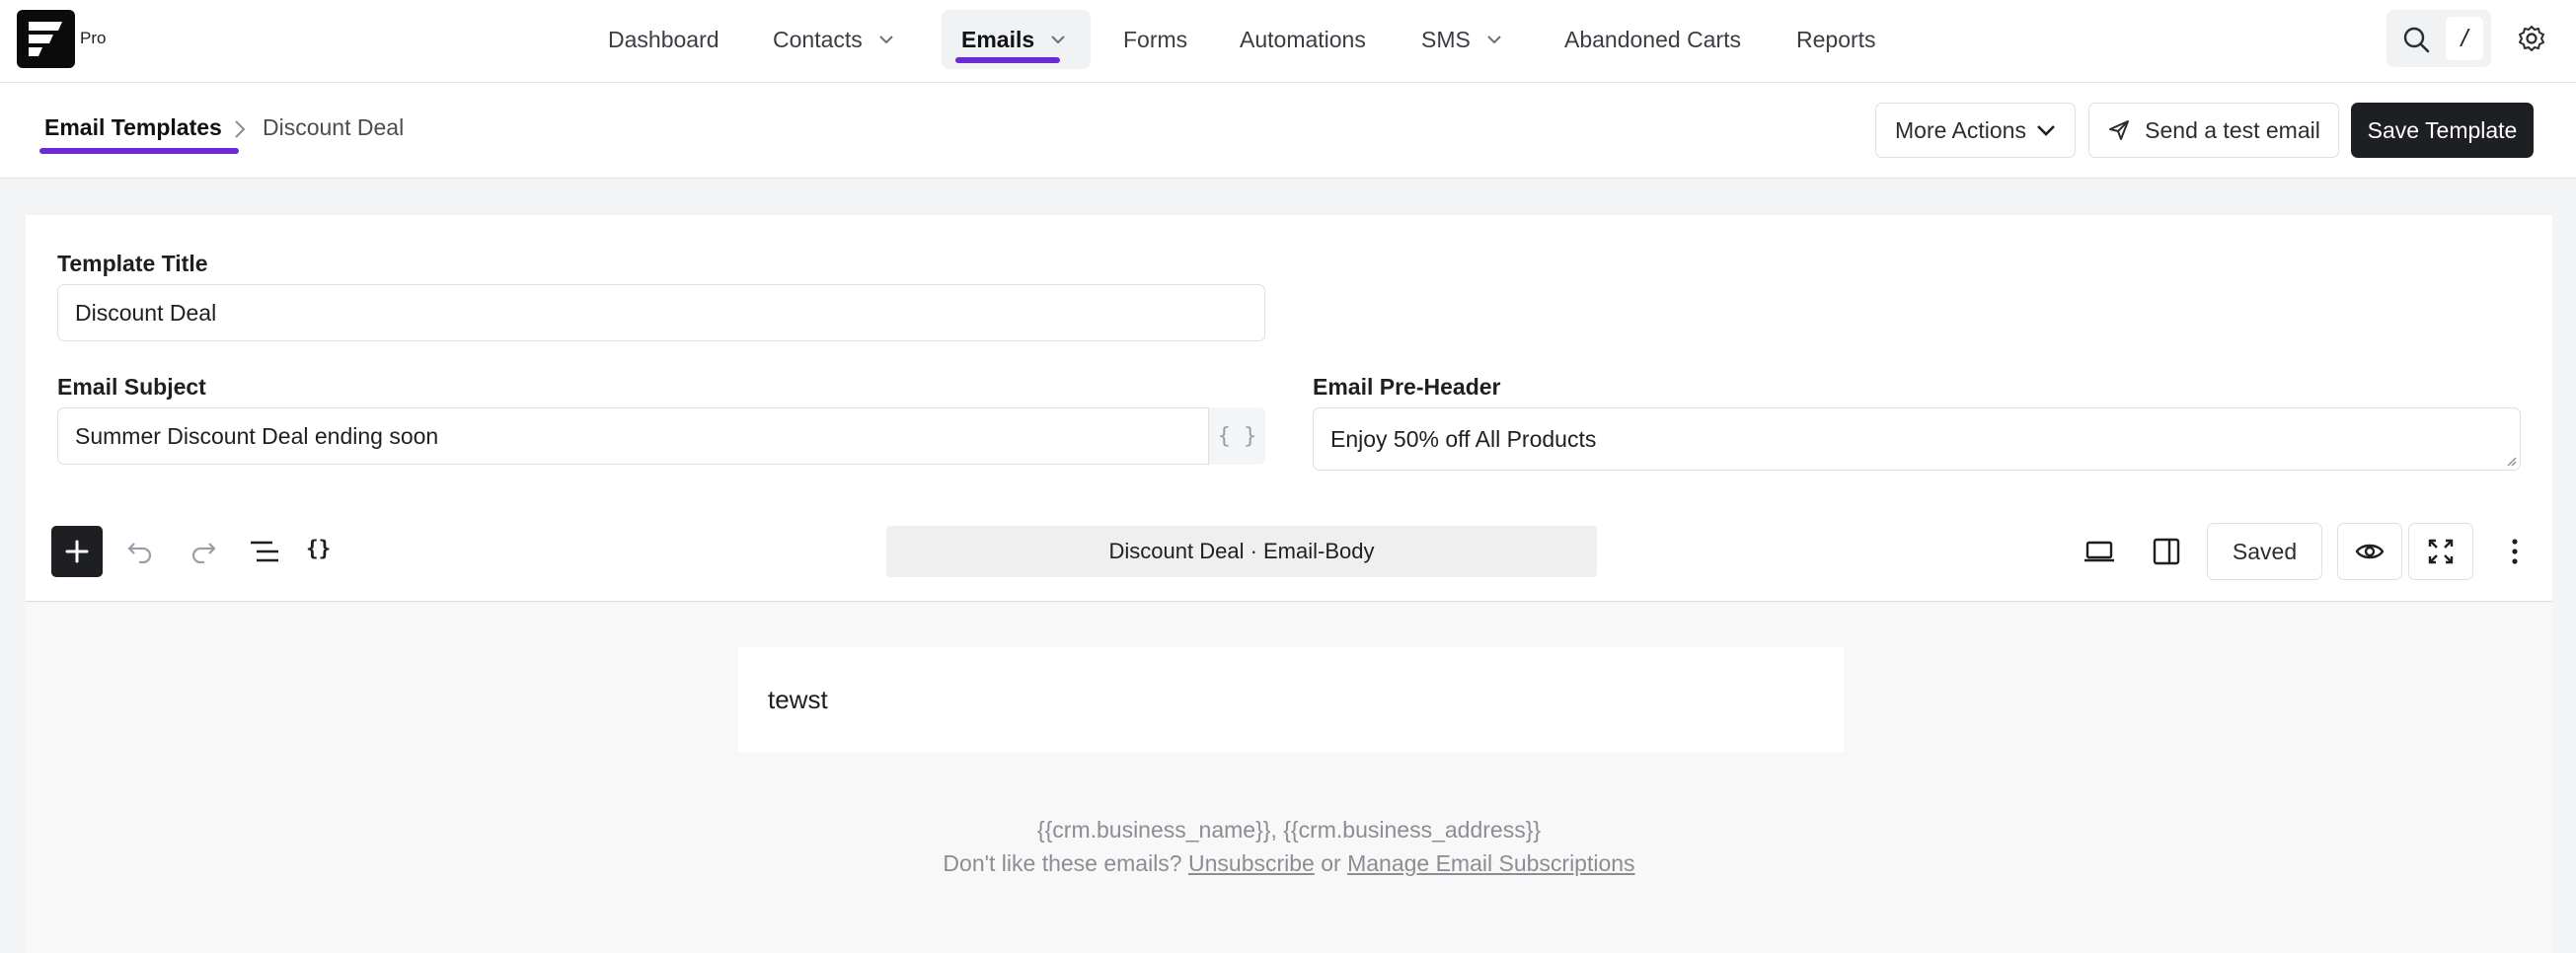  I want to click on more-actions-button: More Actions, so click(1975, 130).